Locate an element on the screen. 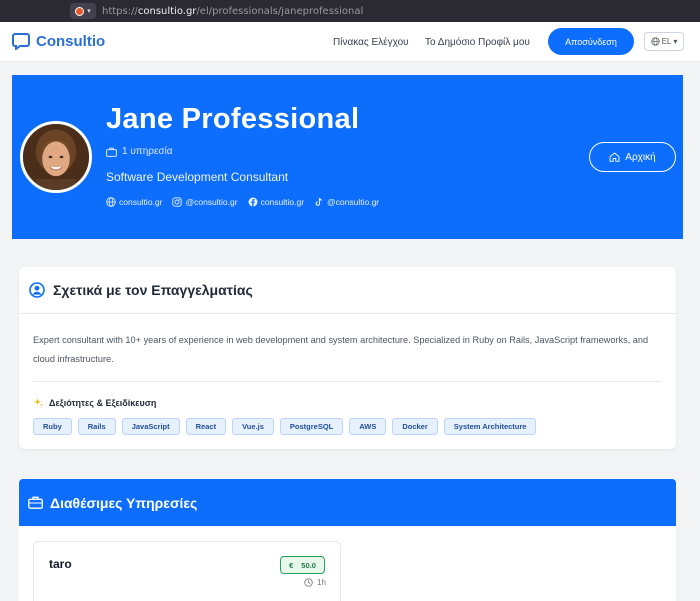 Image resolution: width=700 pixels, height=601 pixels. avatar is located at coordinates (56, 157).